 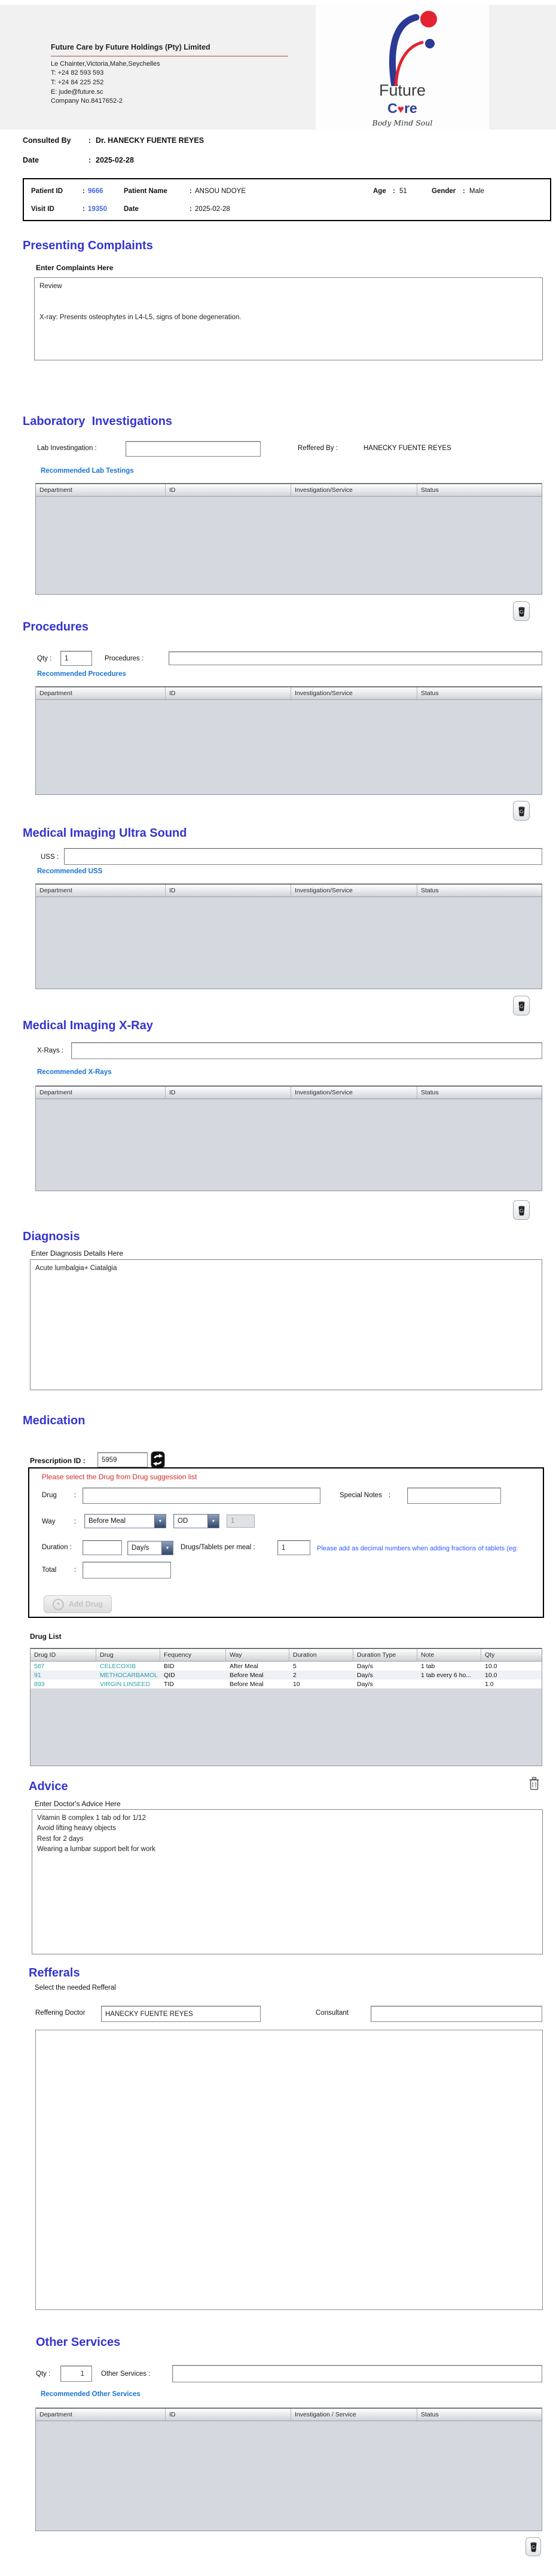 I want to click on column-header: Drug, so click(x=128, y=1655).